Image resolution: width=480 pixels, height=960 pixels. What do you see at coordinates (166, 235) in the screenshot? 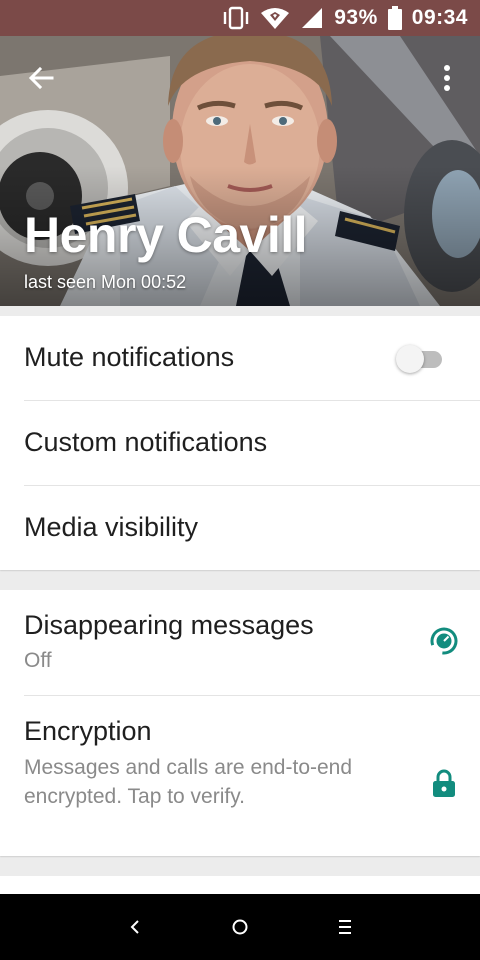
I see `contact-name: Henry Cavill` at bounding box center [166, 235].